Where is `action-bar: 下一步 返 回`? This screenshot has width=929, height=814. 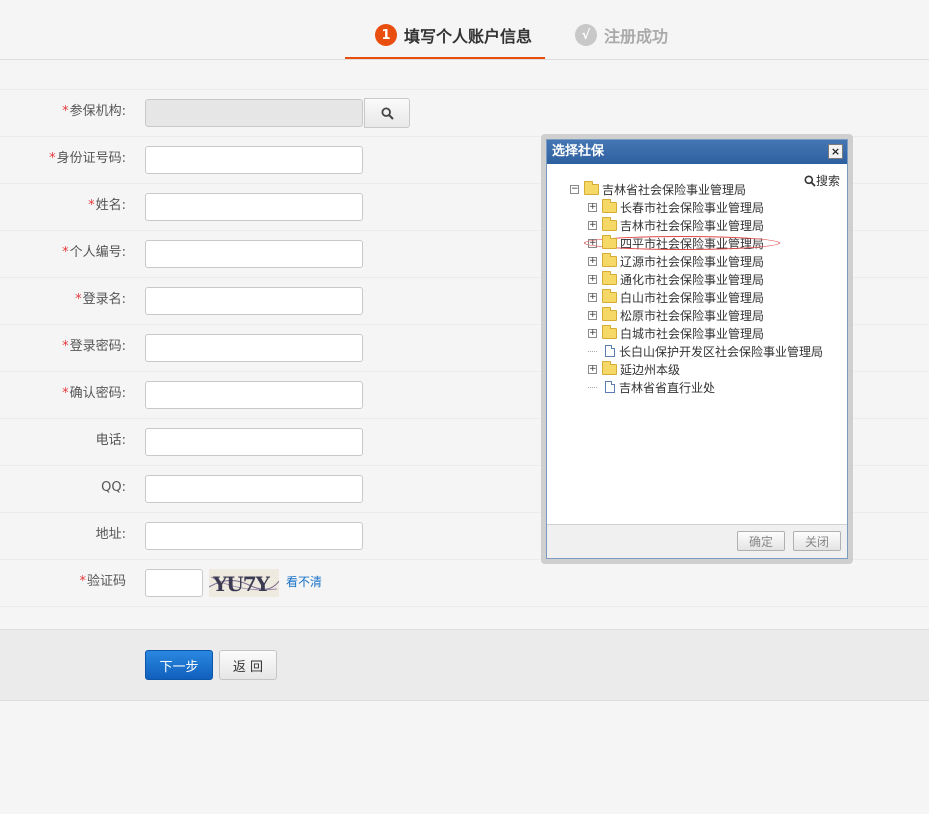 action-bar: 下一步 返 回 is located at coordinates (464, 665).